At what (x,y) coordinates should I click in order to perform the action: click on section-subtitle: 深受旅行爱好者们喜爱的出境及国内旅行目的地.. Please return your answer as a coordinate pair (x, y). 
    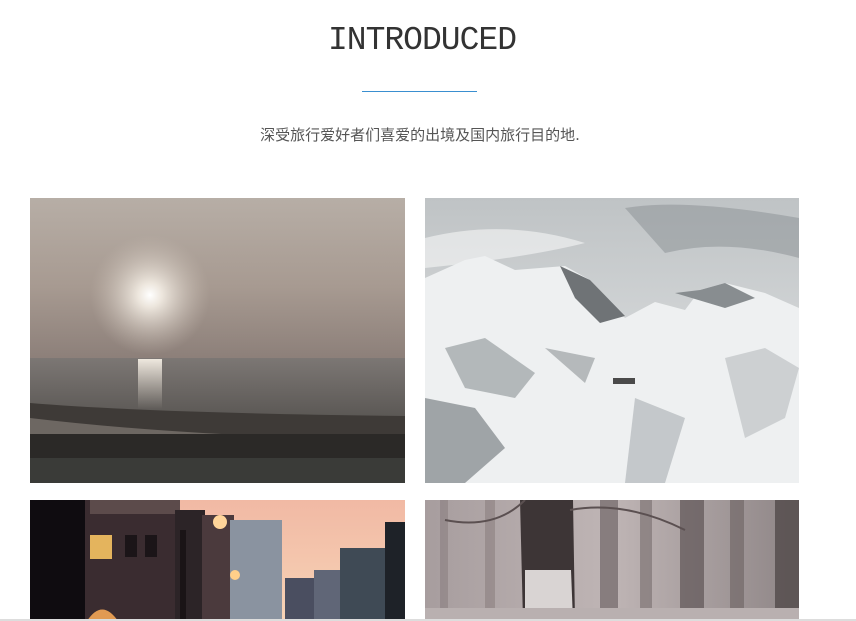
    Looking at the image, I should click on (420, 135).